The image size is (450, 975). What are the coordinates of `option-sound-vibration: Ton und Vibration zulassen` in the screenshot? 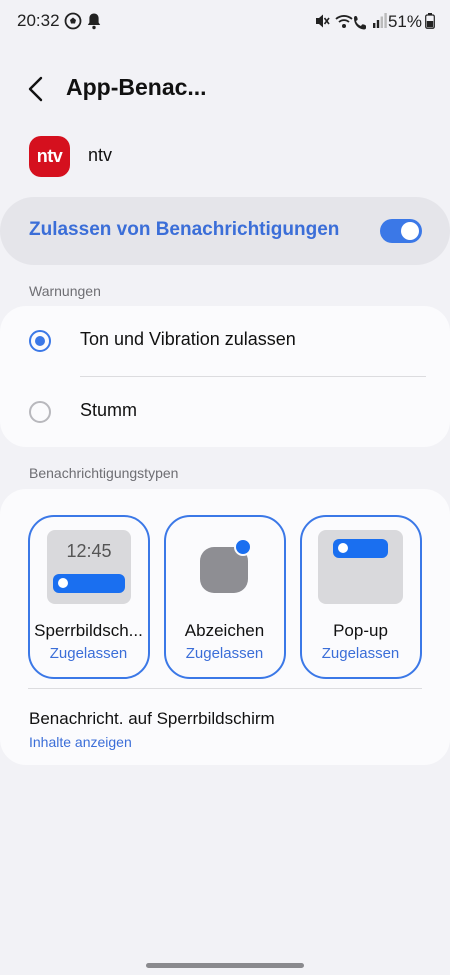 It's located at (225, 340).